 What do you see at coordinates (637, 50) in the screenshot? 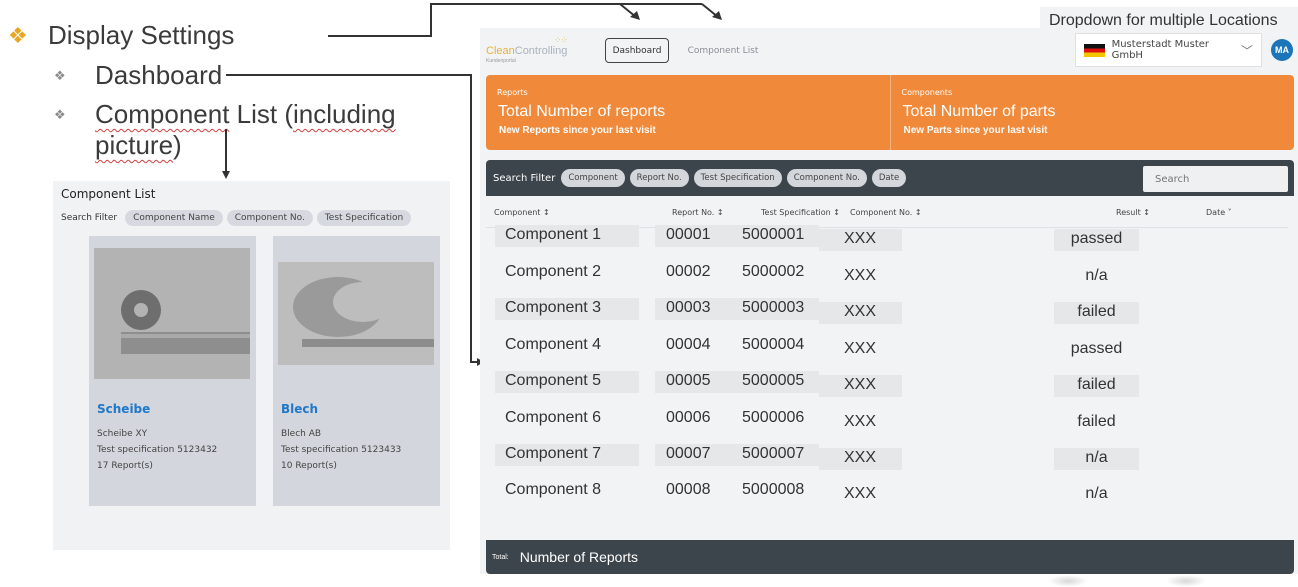
I see `nav-tab-dashboard: Dashboard` at bounding box center [637, 50].